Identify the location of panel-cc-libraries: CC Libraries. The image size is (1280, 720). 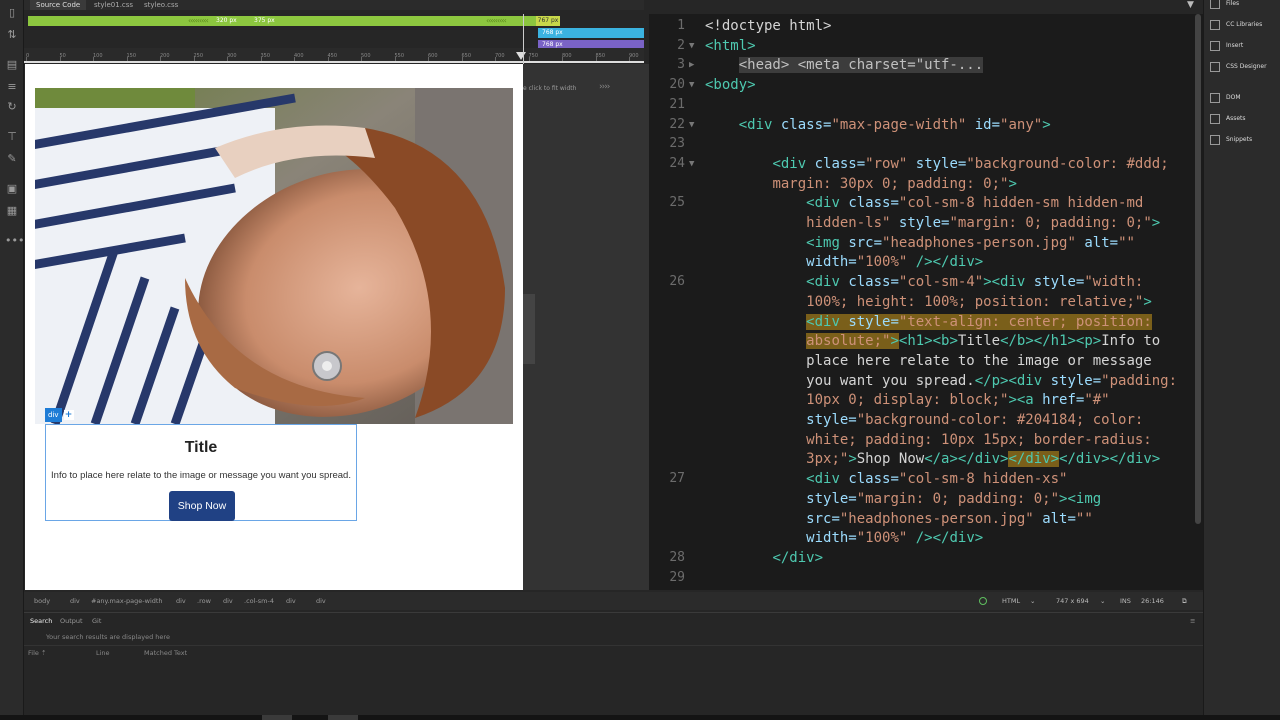
(1236, 25).